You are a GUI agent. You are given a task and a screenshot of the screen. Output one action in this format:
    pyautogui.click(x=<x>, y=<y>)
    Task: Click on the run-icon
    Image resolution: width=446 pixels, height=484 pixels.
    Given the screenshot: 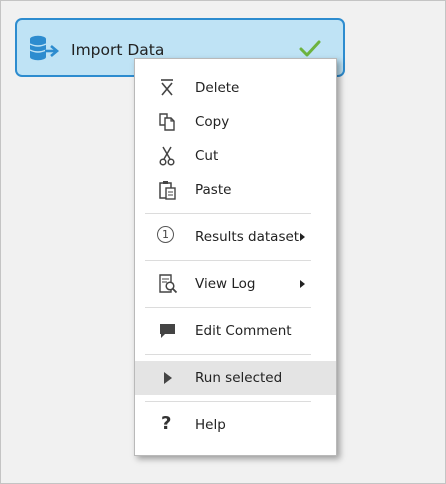 What is the action you would take?
    pyautogui.click(x=168, y=378)
    